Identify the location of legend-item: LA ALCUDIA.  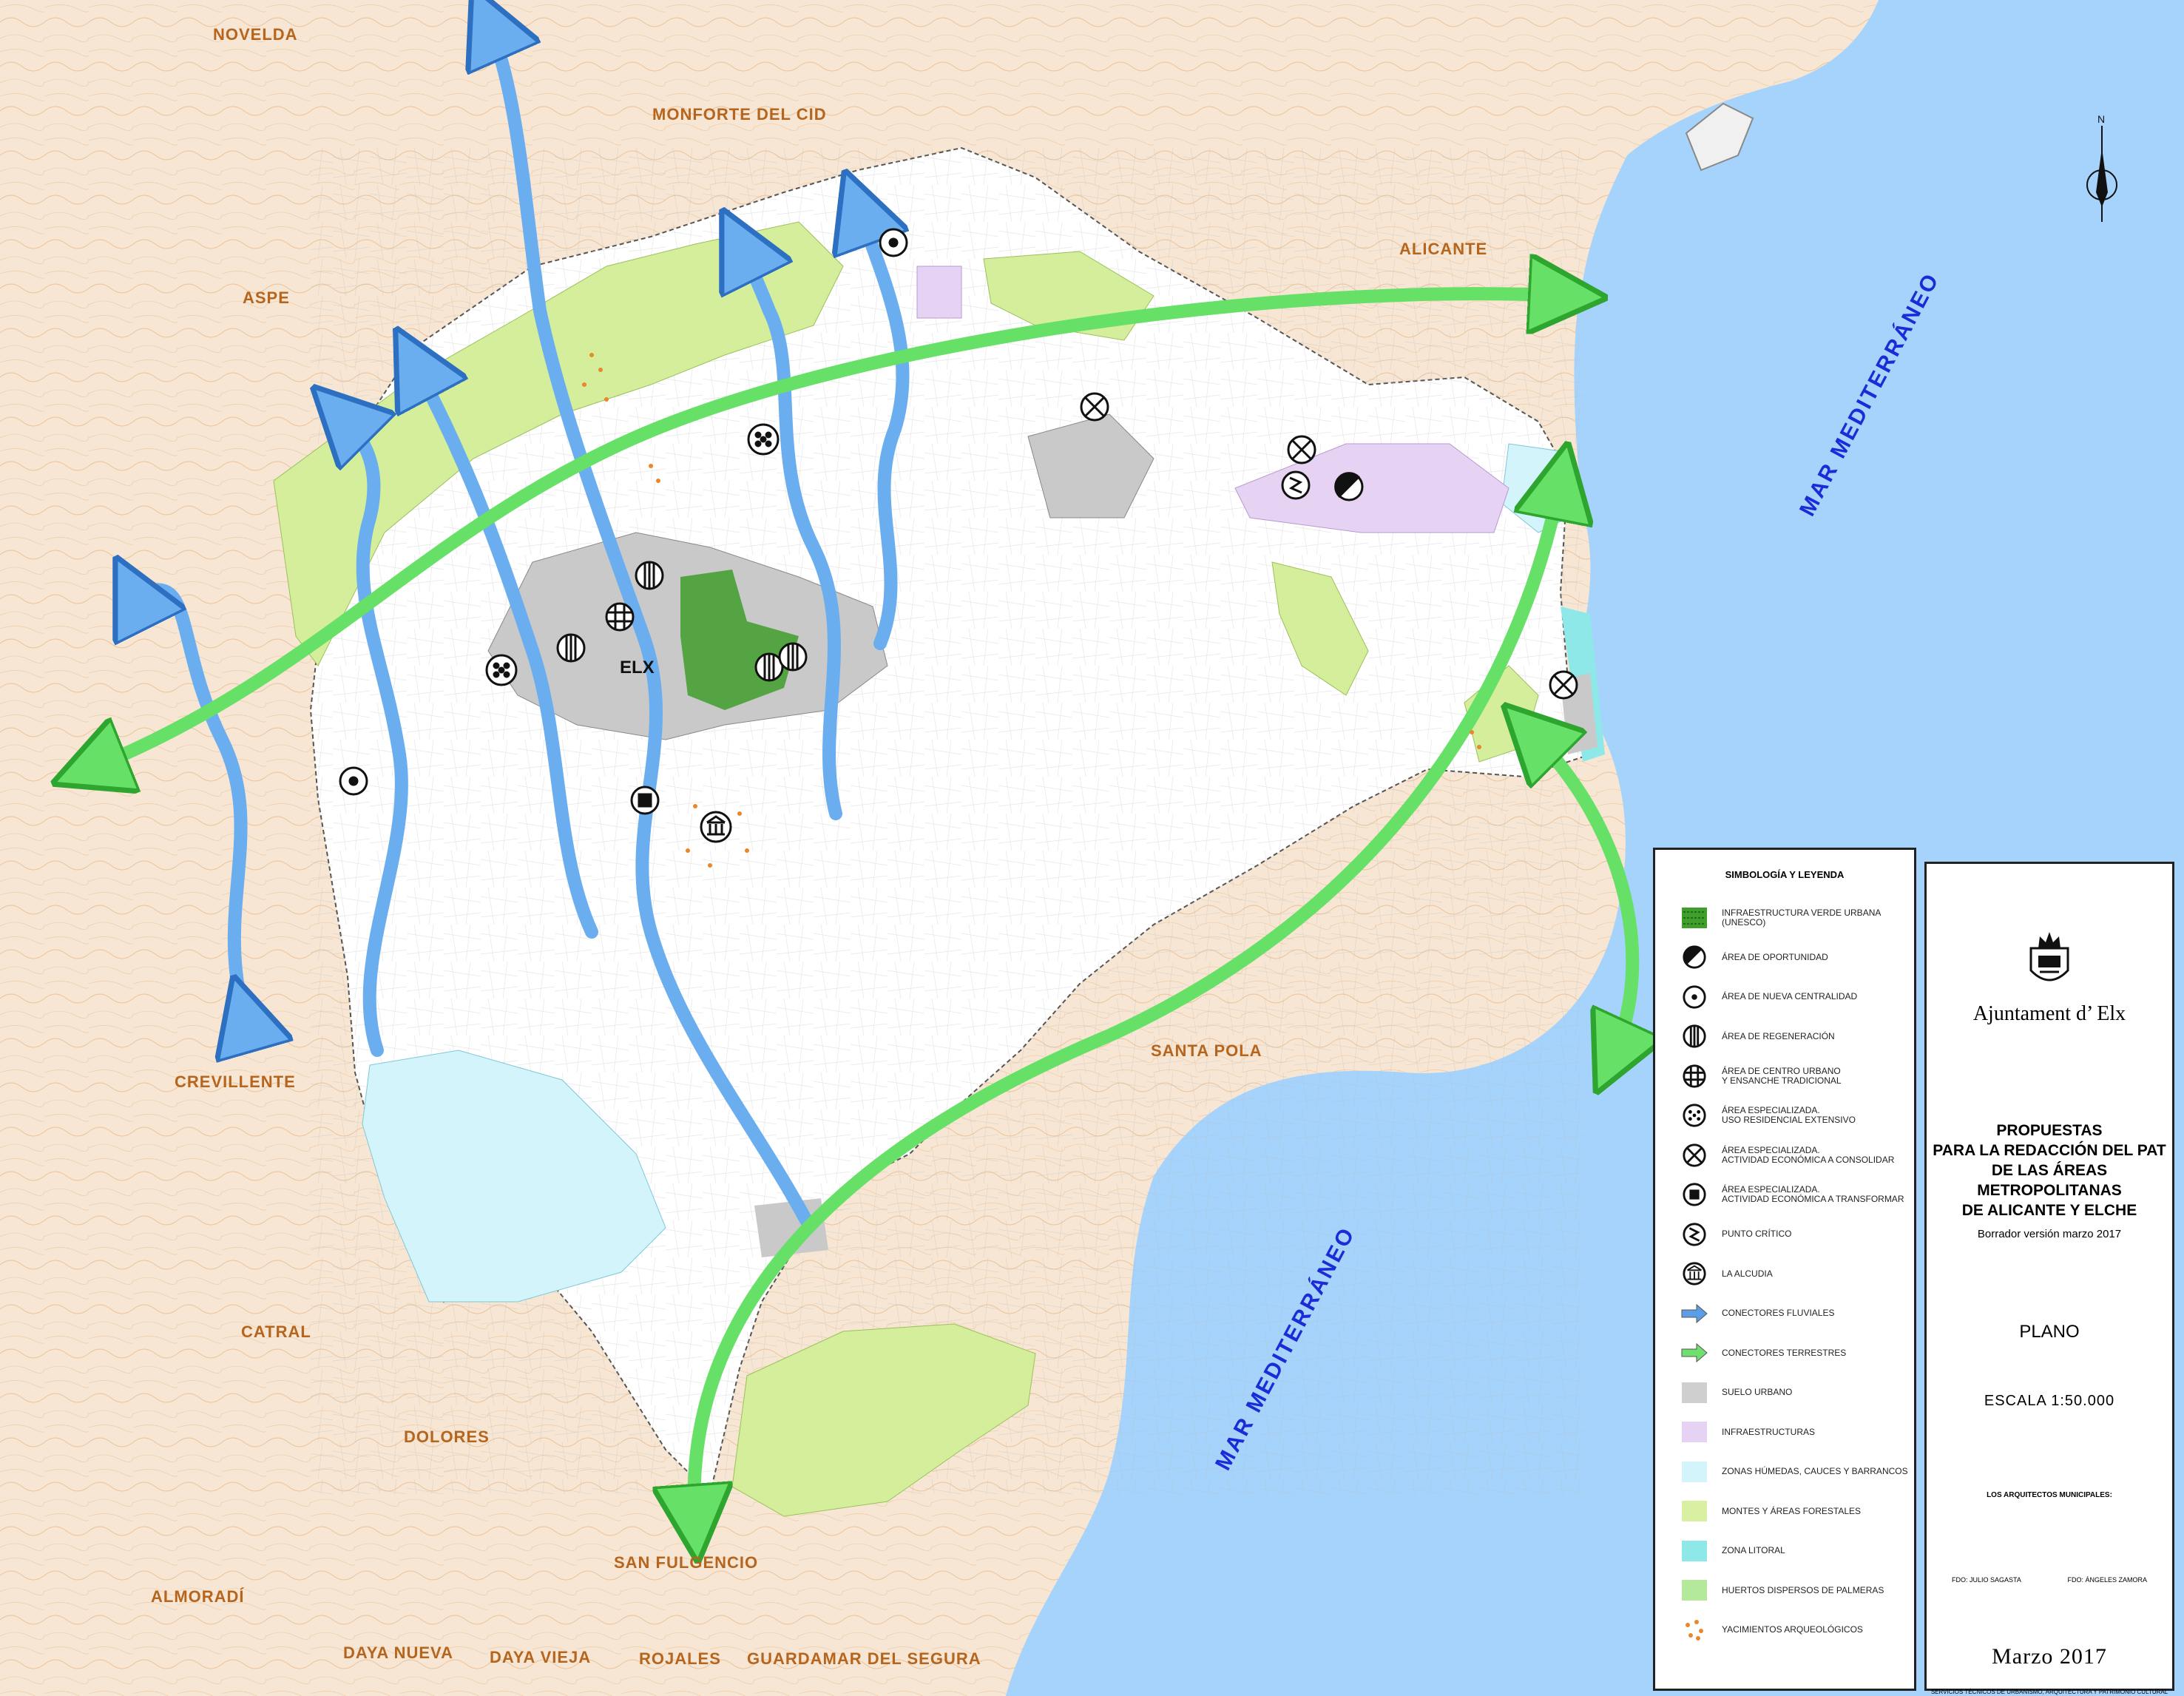
(1785, 1274).